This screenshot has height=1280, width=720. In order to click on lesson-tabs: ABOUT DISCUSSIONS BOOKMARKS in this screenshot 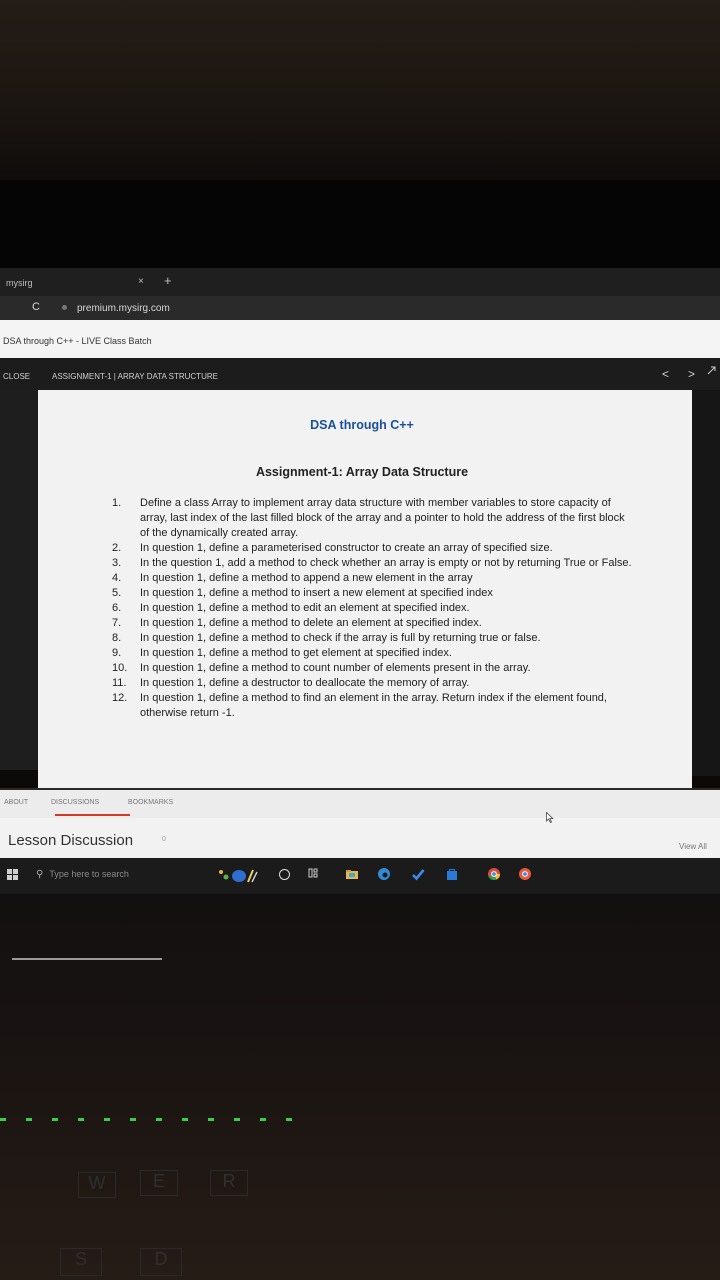, I will do `click(360, 804)`.